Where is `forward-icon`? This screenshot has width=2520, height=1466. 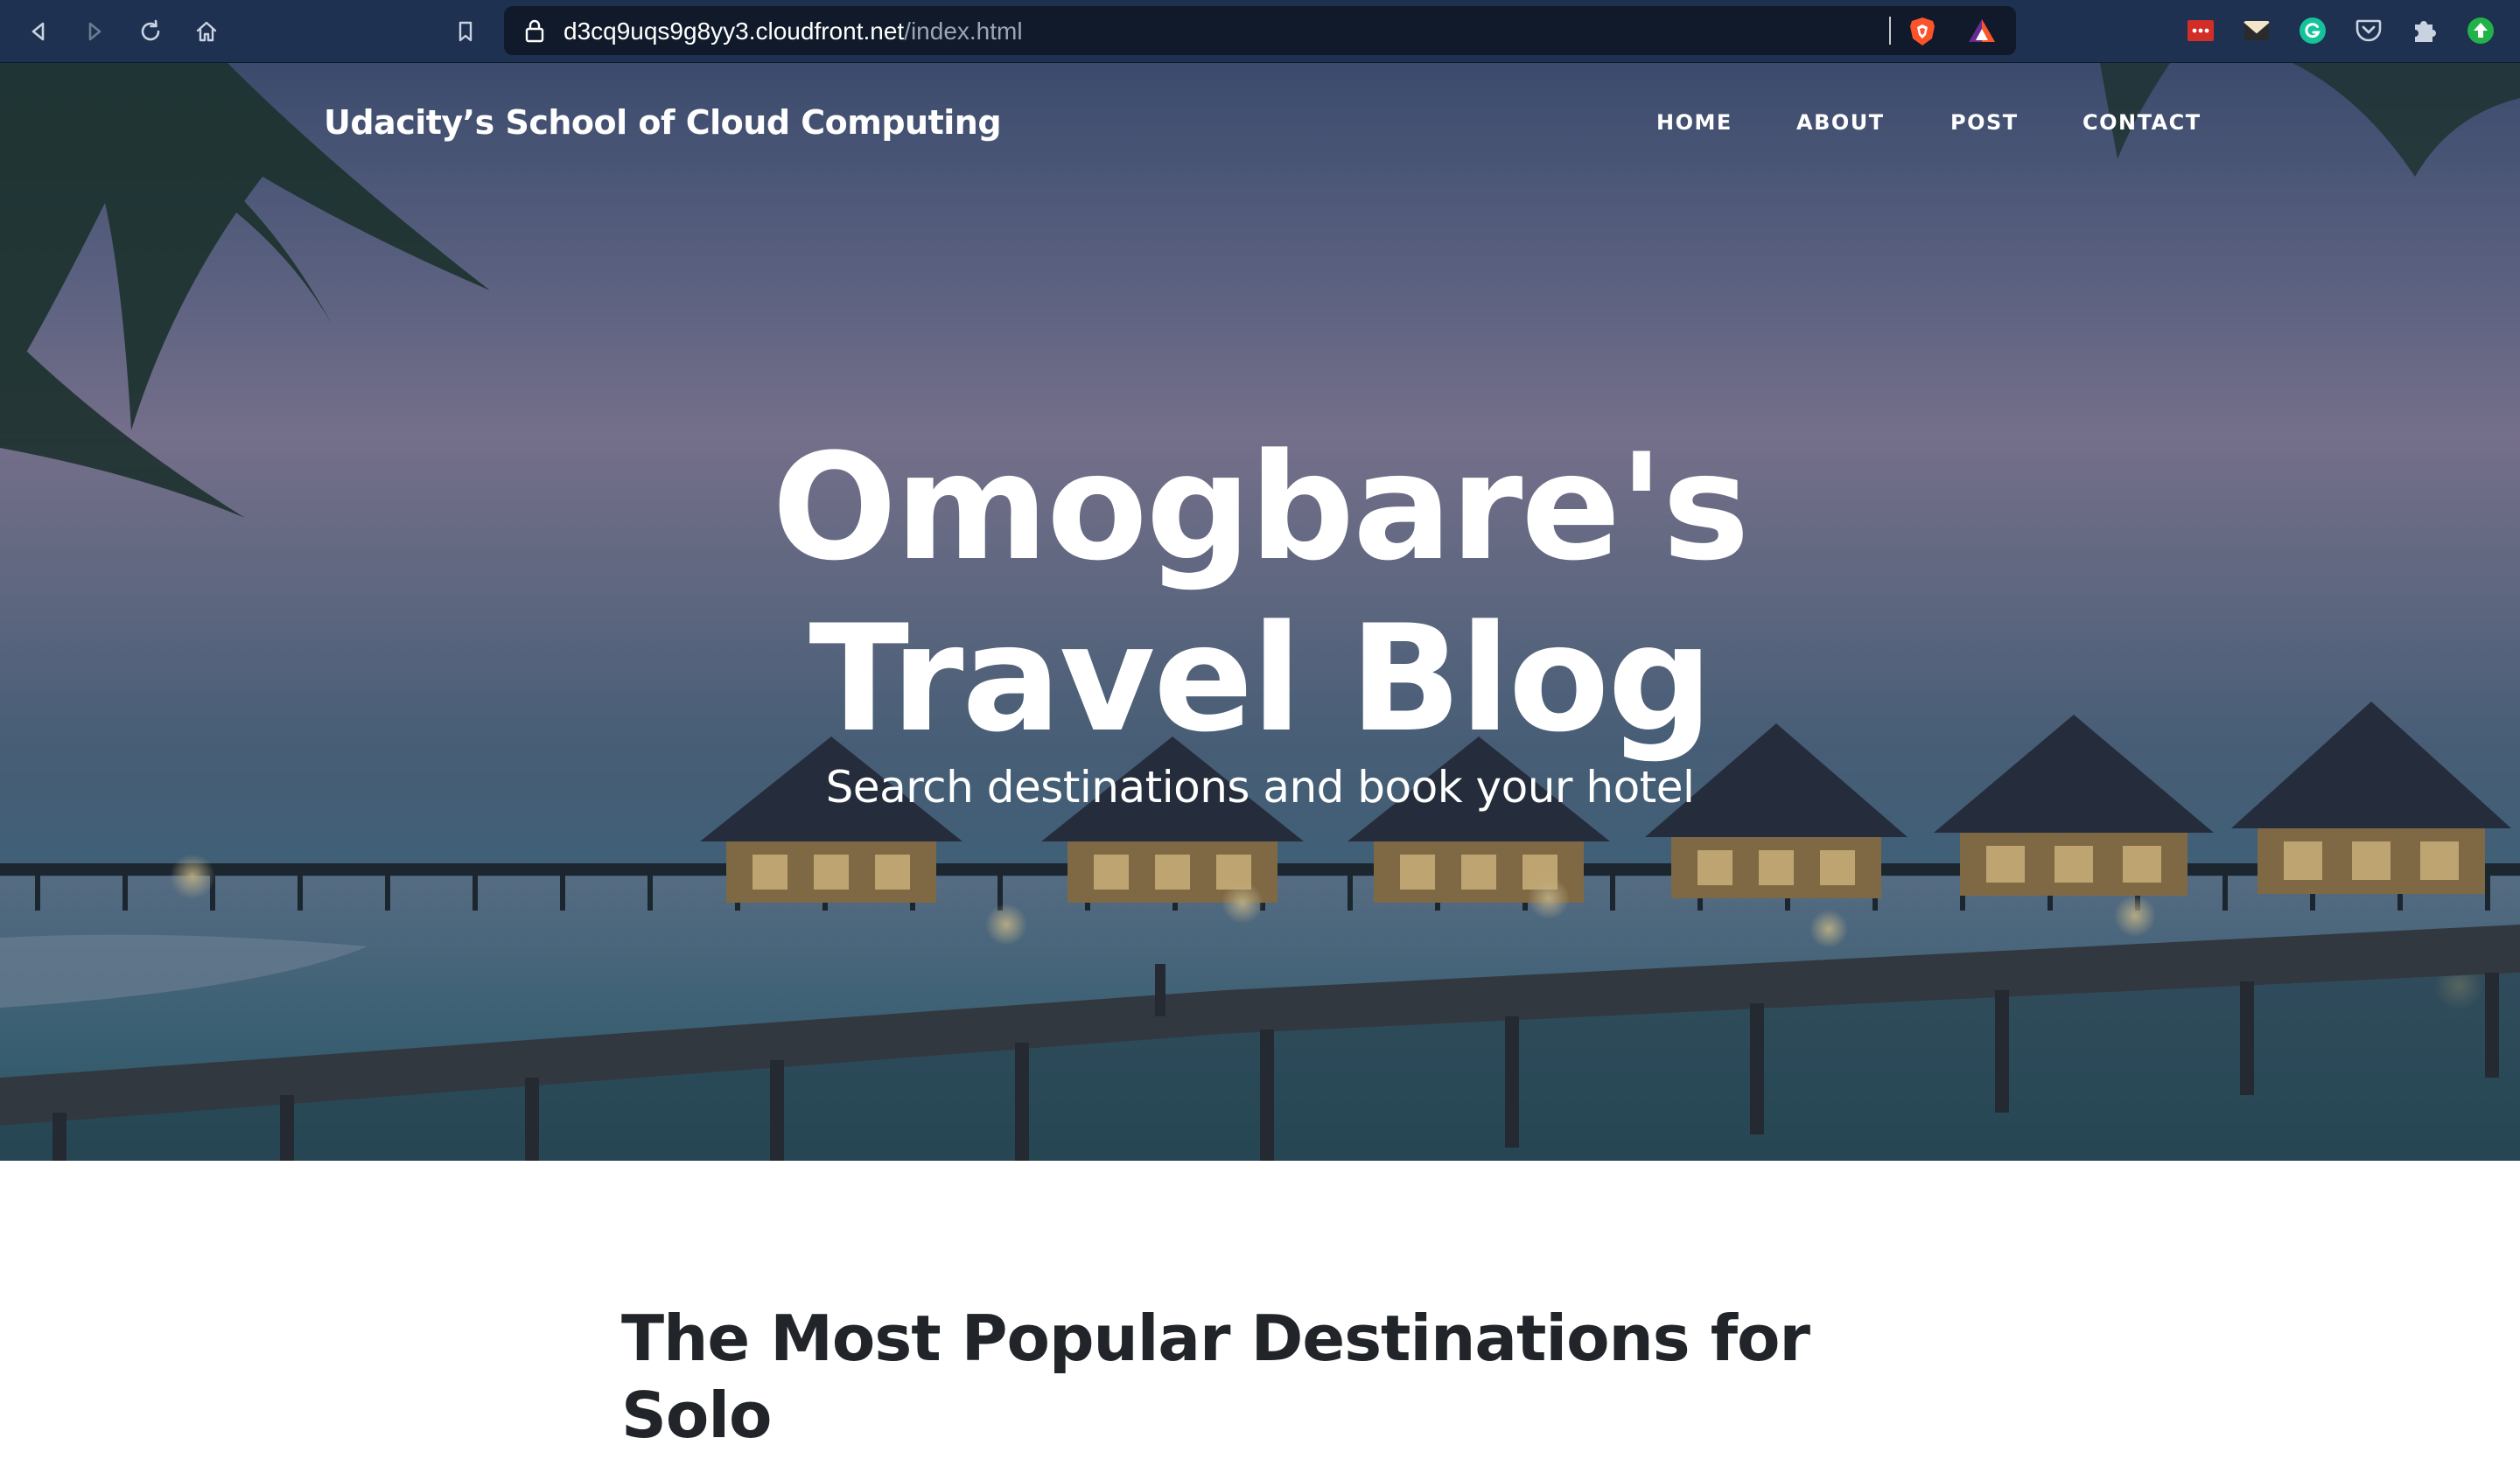
forward-icon is located at coordinates (95, 32).